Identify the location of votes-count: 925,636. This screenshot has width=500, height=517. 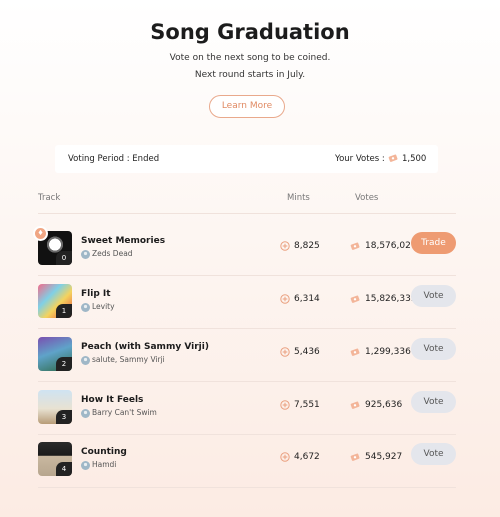
(384, 405).